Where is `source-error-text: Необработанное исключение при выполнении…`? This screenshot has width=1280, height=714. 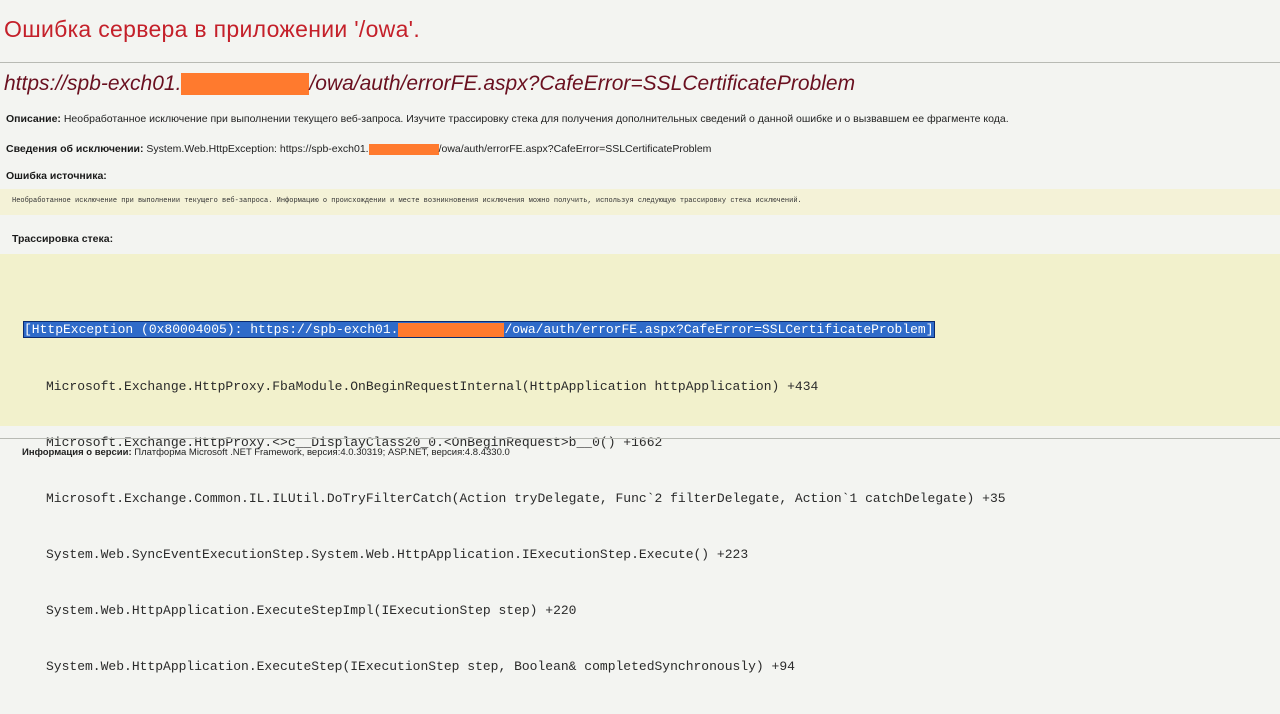
source-error-text: Необработанное исключение при выполнении… is located at coordinates (407, 201).